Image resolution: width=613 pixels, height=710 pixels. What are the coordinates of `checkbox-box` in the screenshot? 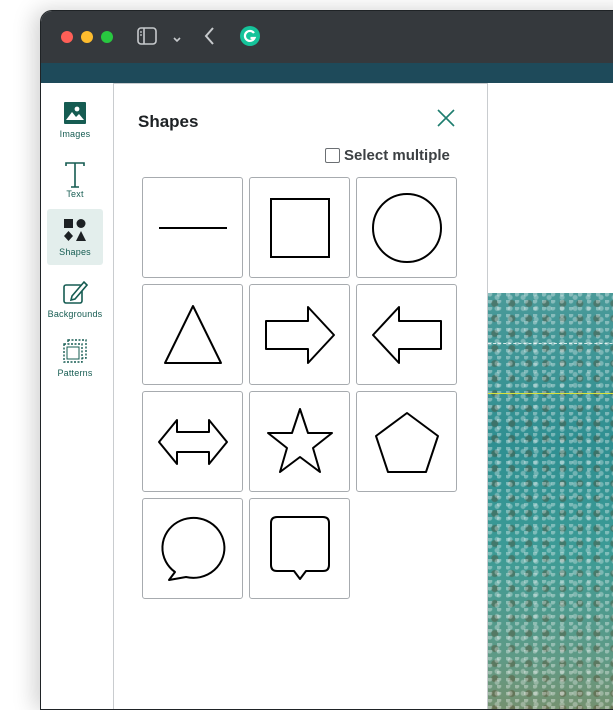 It's located at (332, 155).